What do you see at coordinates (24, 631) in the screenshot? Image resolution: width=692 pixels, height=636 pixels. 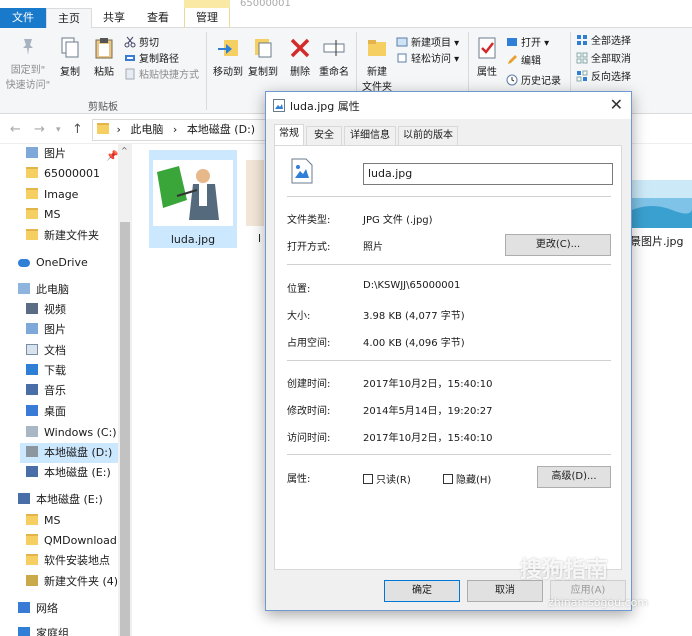 I see `homegroup-icon` at bounding box center [24, 631].